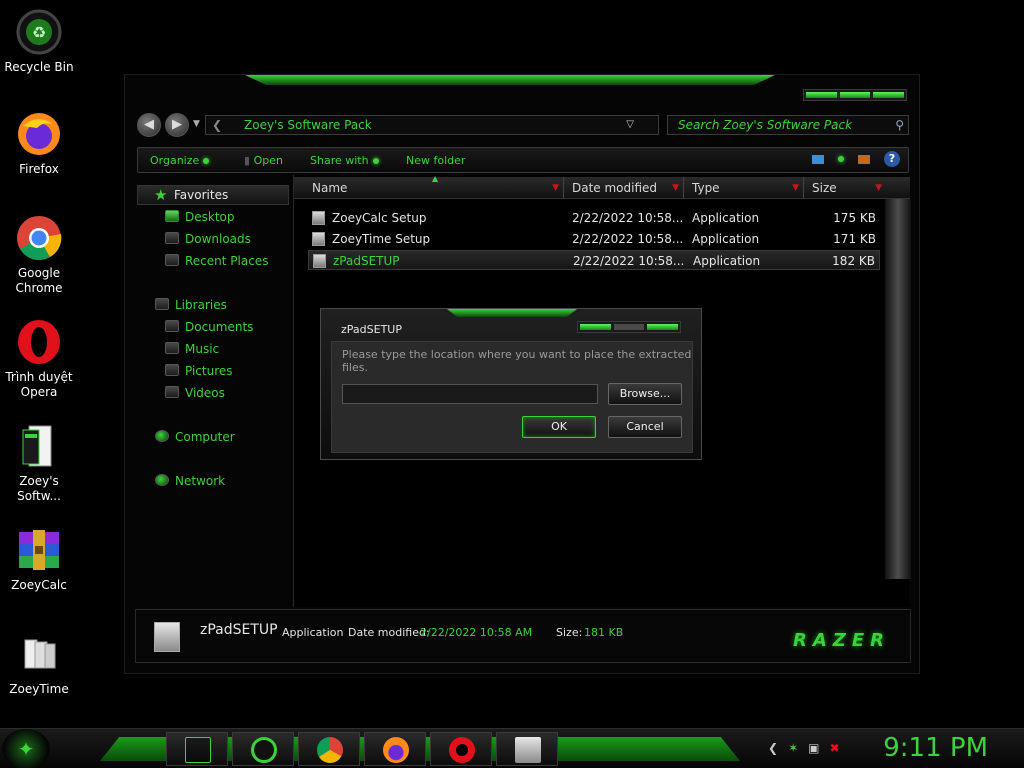 Image resolution: width=1024 pixels, height=768 pixels. What do you see at coordinates (177, 125) in the screenshot?
I see `forward-button: ▶` at bounding box center [177, 125].